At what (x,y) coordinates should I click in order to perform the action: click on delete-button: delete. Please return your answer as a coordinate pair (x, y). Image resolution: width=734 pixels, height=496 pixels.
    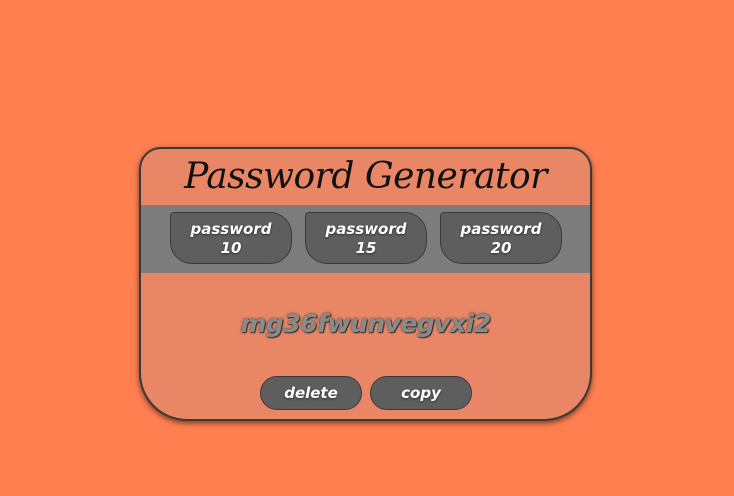
    Looking at the image, I should click on (311, 393).